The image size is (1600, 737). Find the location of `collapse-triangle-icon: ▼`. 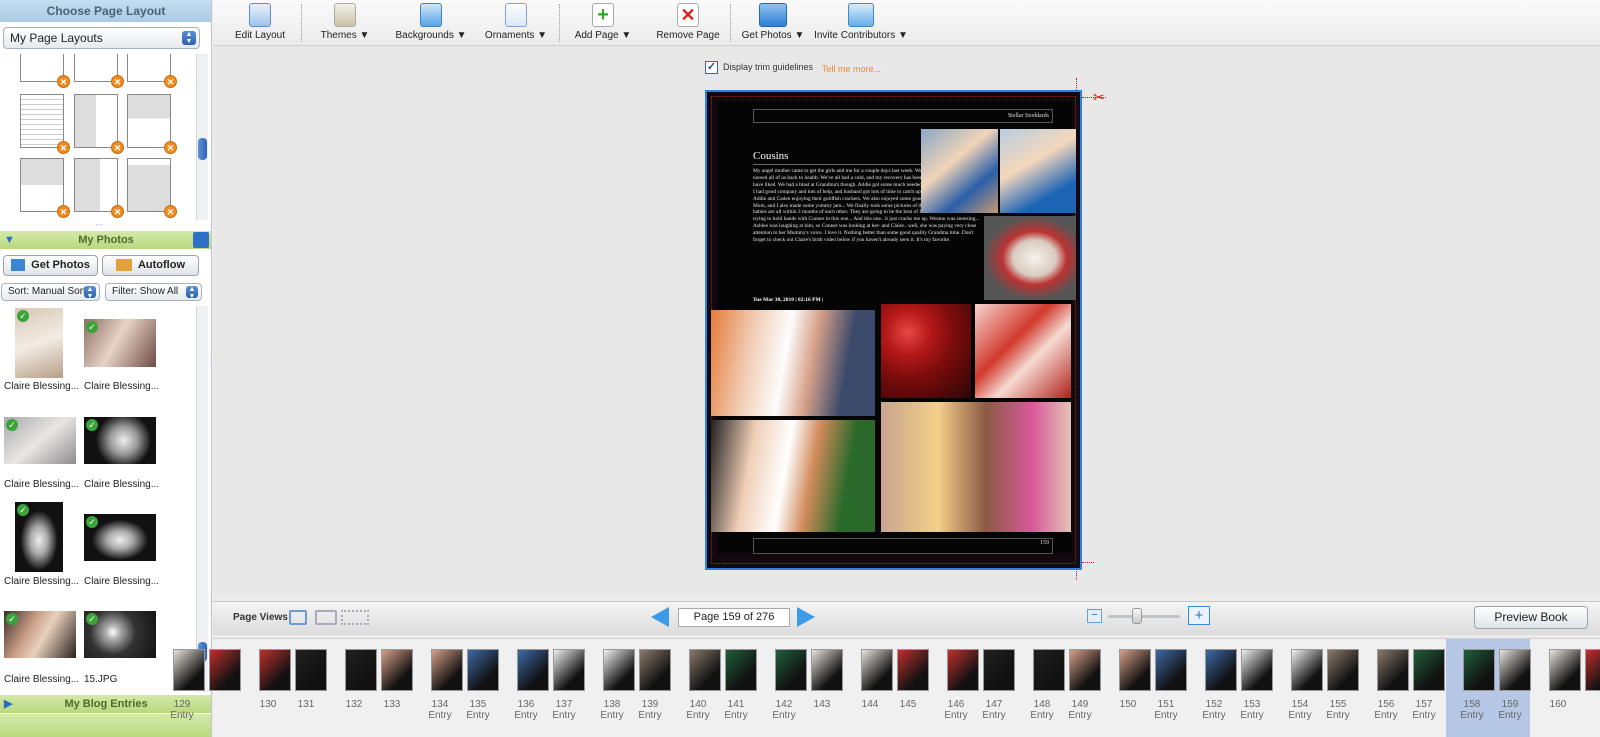

collapse-triangle-icon: ▼ is located at coordinates (9, 240).